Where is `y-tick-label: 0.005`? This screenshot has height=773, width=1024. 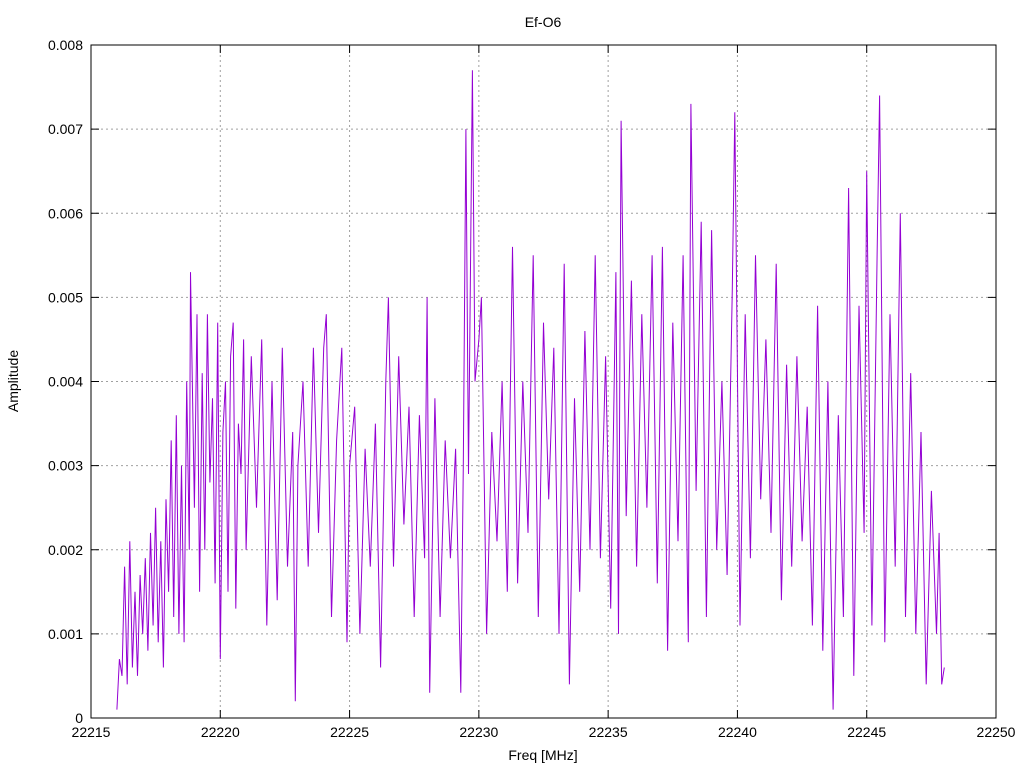 y-tick-label: 0.005 is located at coordinates (65, 297).